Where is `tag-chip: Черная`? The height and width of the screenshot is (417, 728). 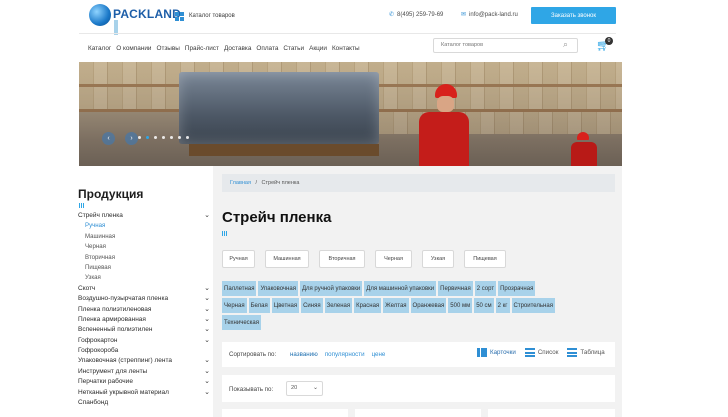 tag-chip: Черная is located at coordinates (234, 305).